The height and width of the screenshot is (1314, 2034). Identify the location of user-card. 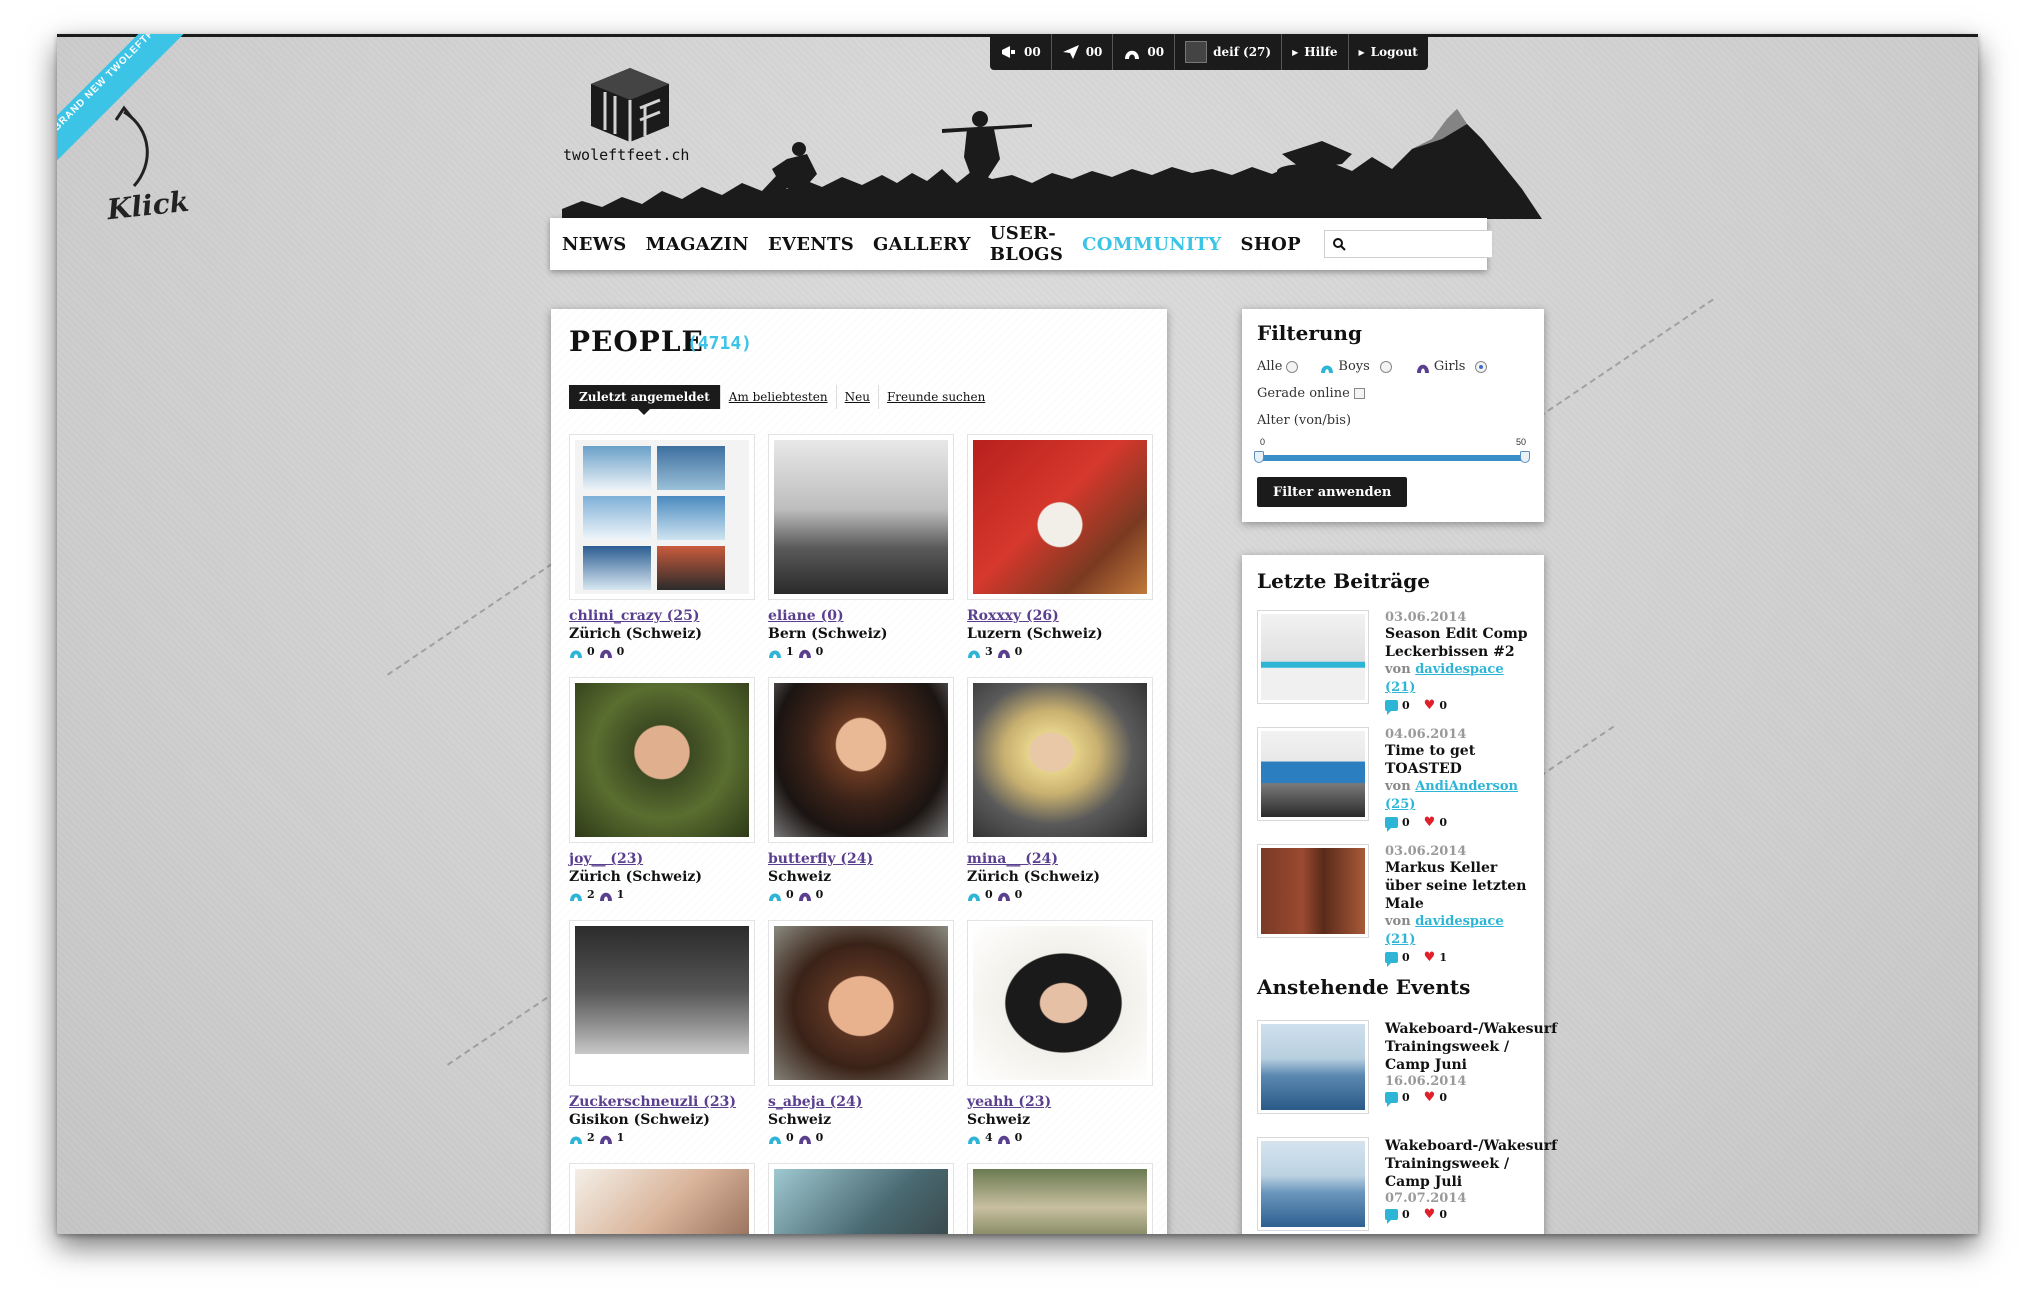
(1060, 1198).